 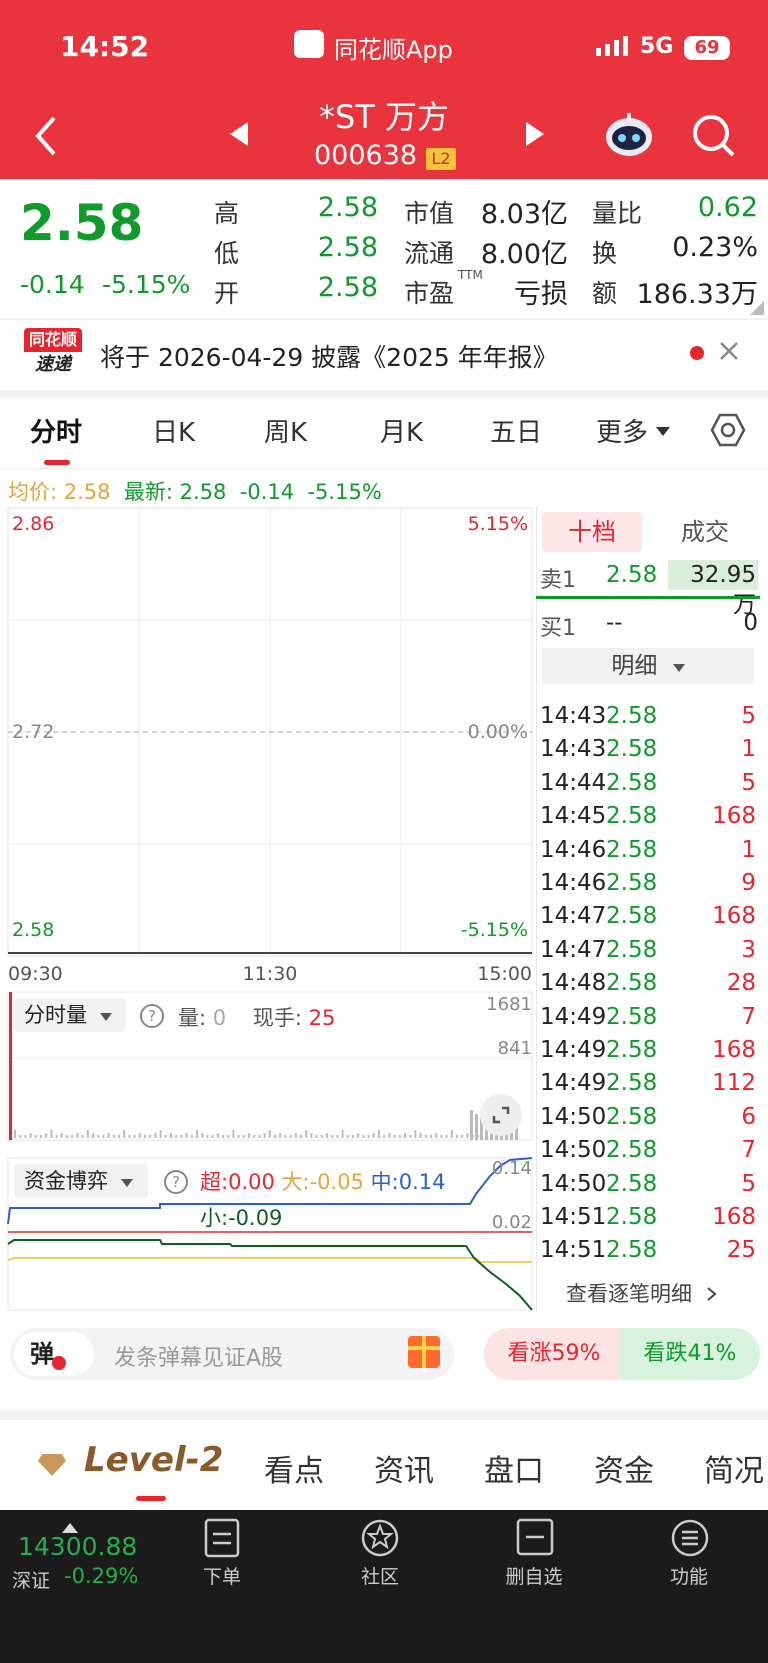 I want to click on tab-daily-k: 日K, so click(x=173, y=430).